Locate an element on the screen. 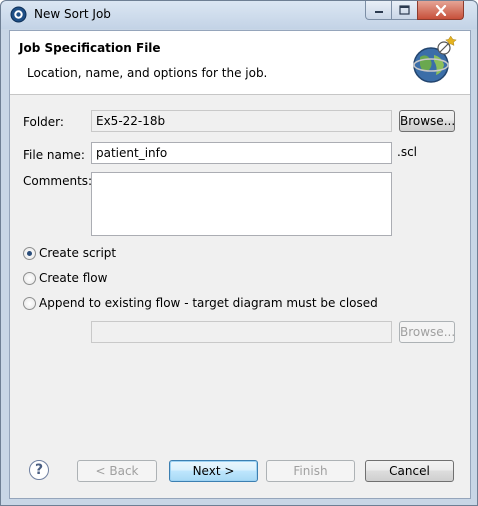 The height and width of the screenshot is (506, 478). next-button: Next > is located at coordinates (213, 471).